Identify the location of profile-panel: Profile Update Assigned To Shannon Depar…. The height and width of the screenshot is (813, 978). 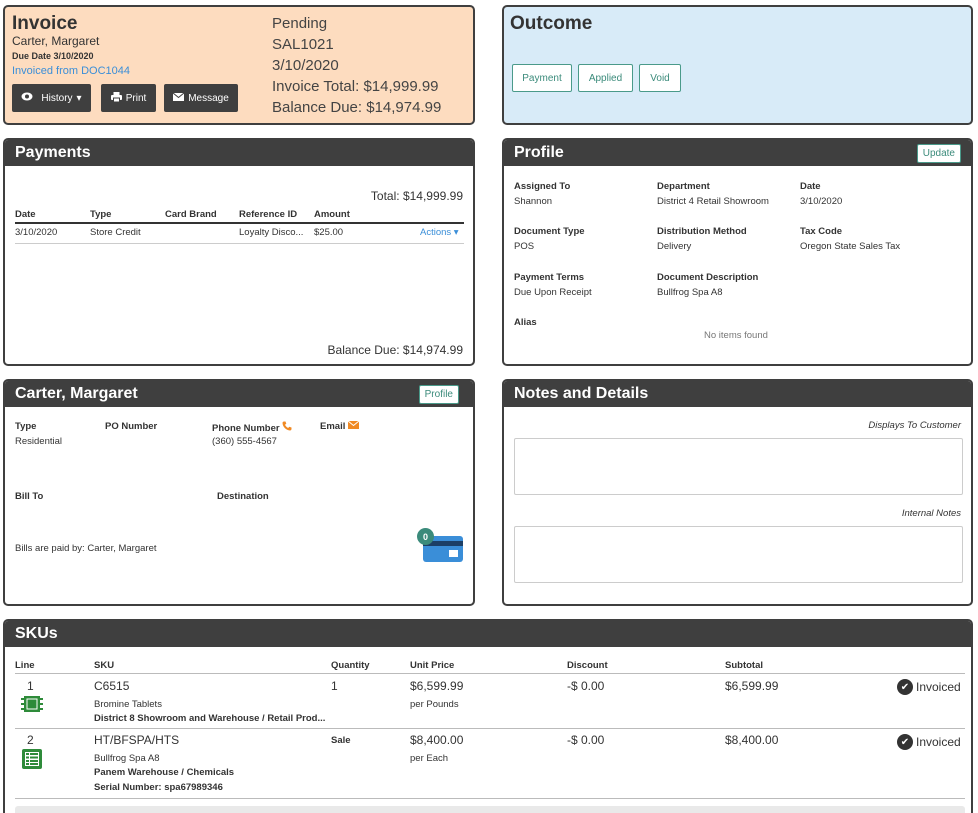
(737, 252).